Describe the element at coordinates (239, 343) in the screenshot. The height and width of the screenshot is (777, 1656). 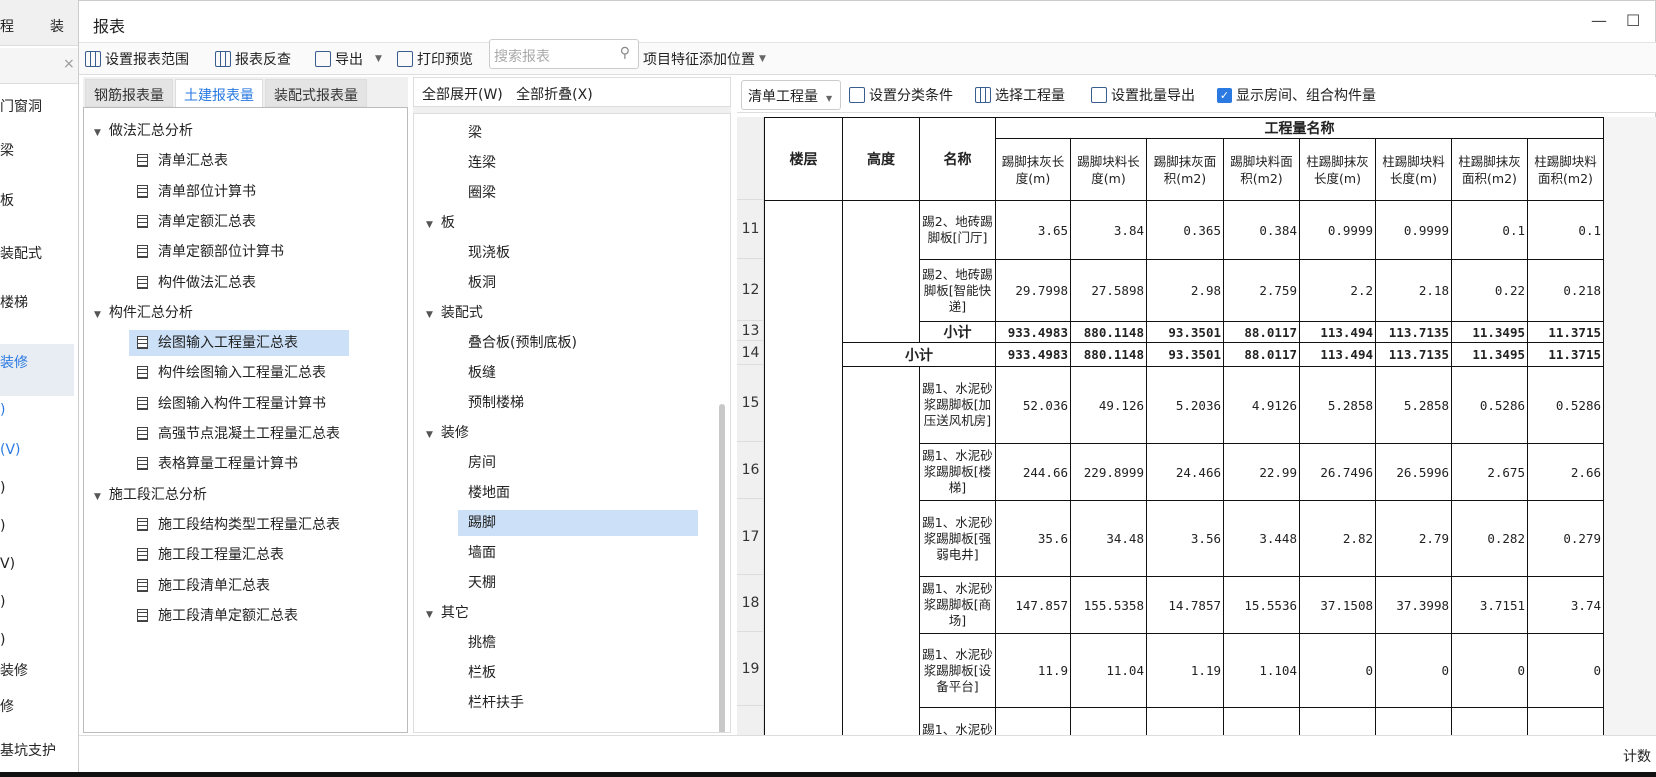
I see `report-tree-item: 绘图输入工程量汇总表` at that location.